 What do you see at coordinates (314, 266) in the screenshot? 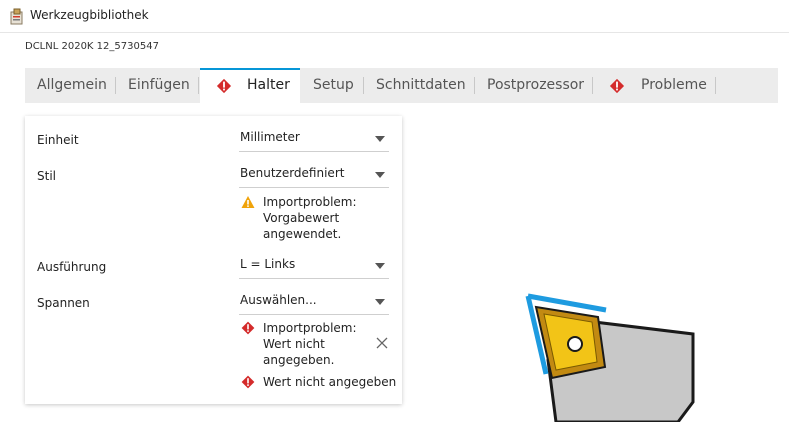
I see `ausfuehrung-dropdown: L = Links` at bounding box center [314, 266].